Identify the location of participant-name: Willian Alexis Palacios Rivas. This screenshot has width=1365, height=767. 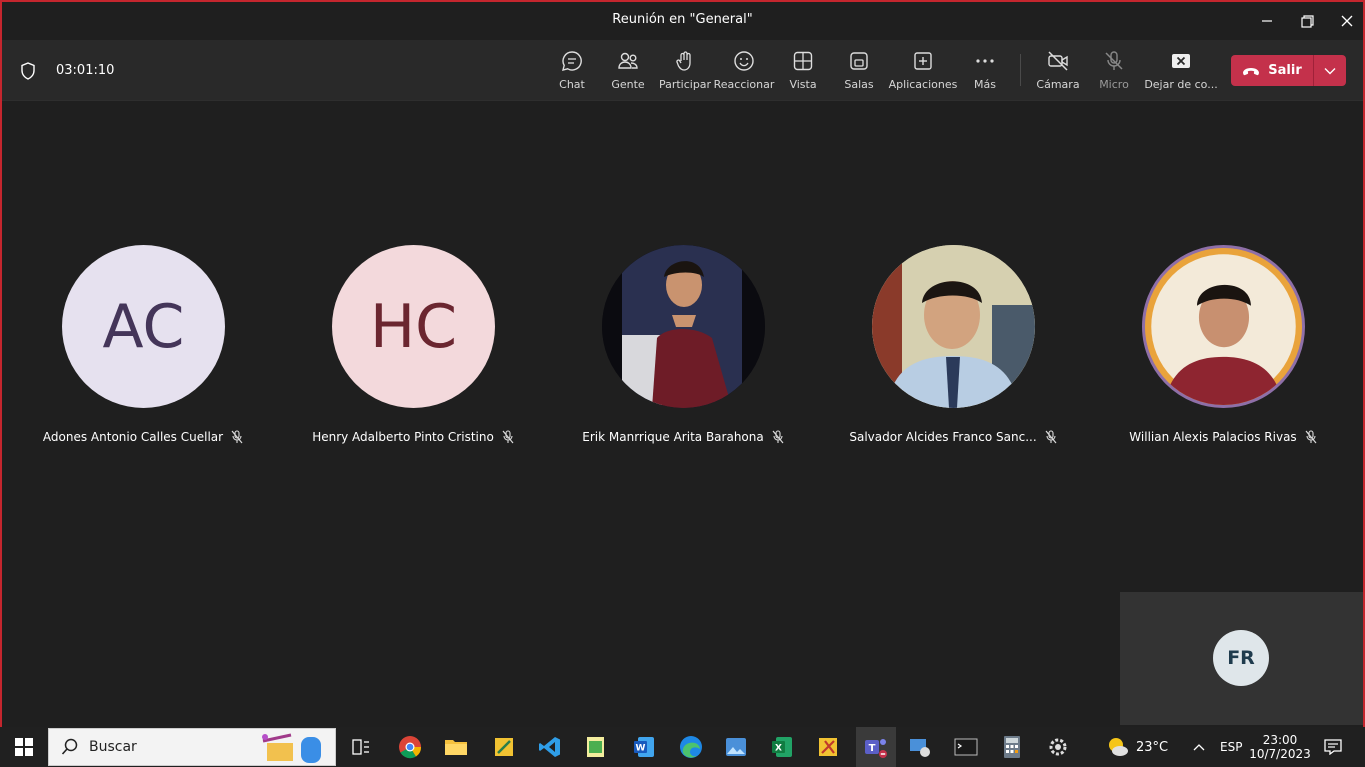
(1213, 437).